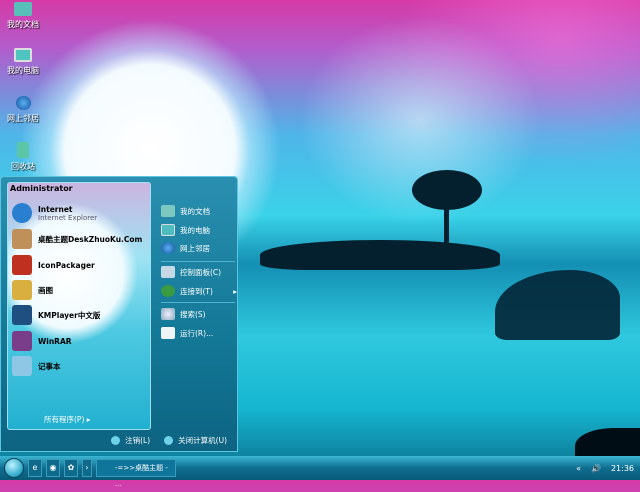  What do you see at coordinates (605, 468) in the screenshot?
I see `system-tray: « 🔊 21:36` at bounding box center [605, 468].